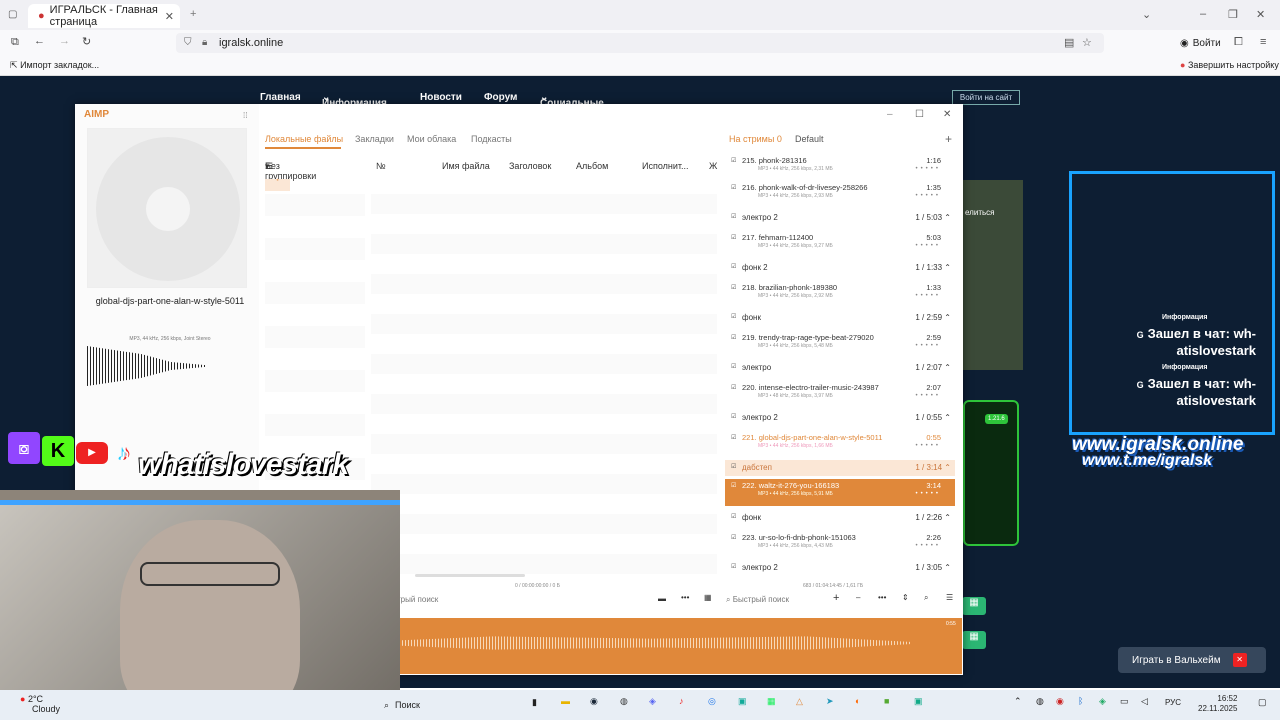  What do you see at coordinates (840, 568) in the screenshot?
I see `playlist-group: ☑ электро 2 1 / 3:05 ⌃` at bounding box center [840, 568].